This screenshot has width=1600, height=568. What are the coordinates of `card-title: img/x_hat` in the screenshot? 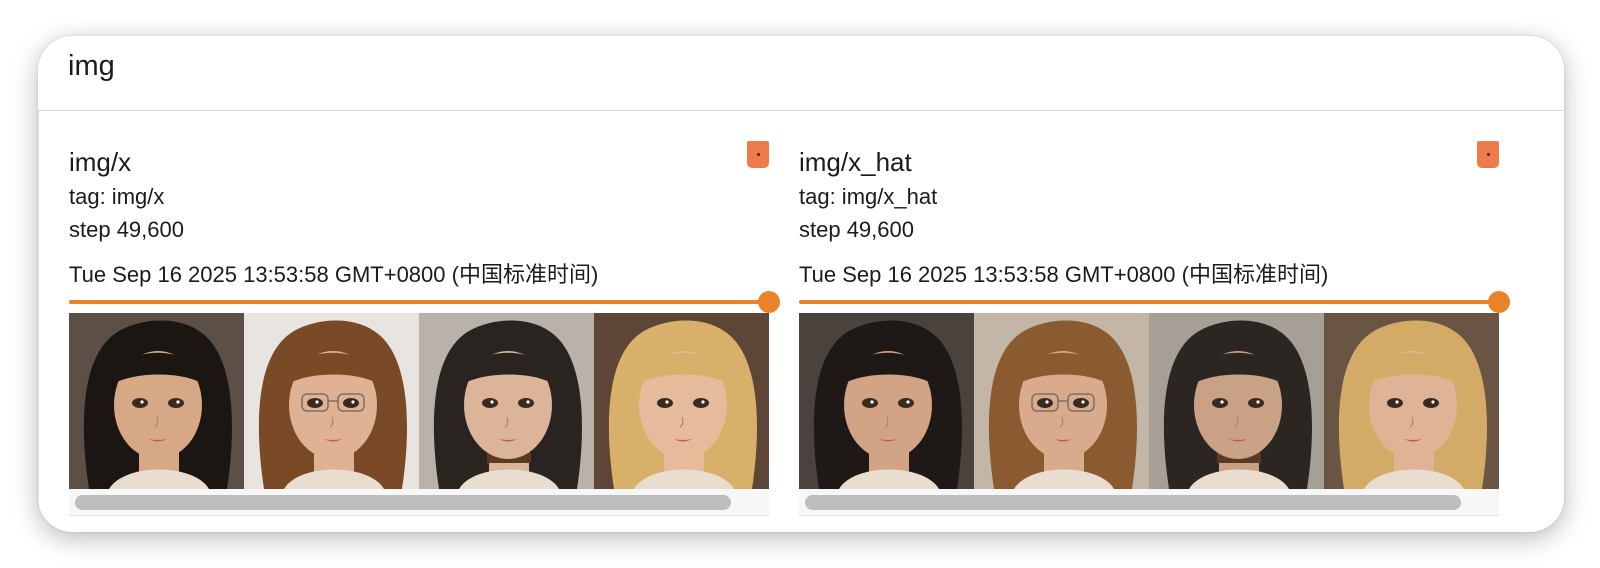 It's located at (855, 162).